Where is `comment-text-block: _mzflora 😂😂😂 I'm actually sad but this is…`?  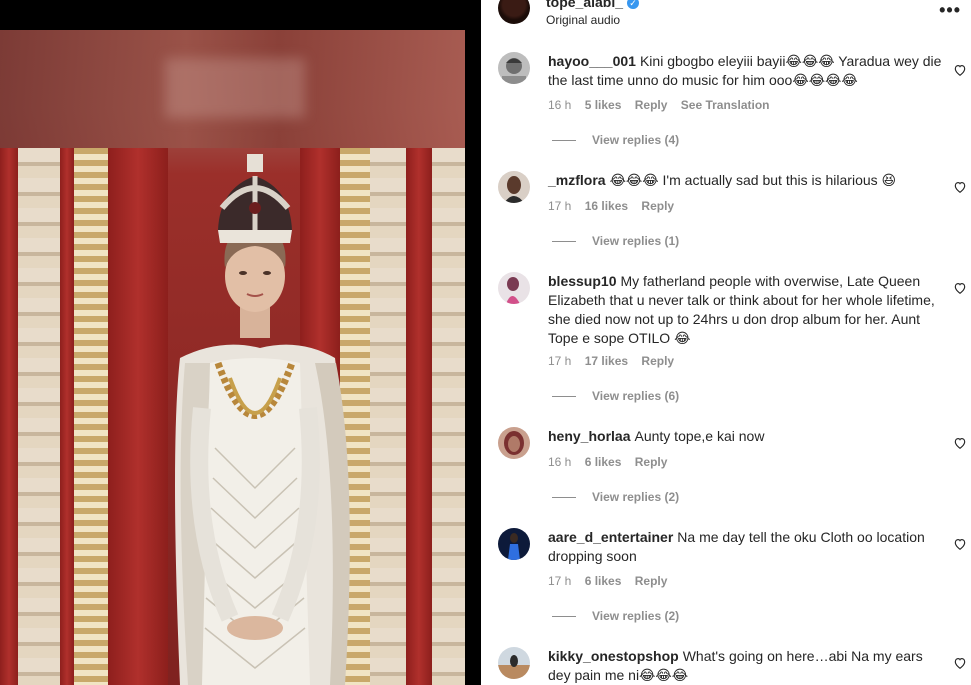 comment-text-block: _mzflora 😂😂😂 I'm actually sad but this is… is located at coordinates (745, 180).